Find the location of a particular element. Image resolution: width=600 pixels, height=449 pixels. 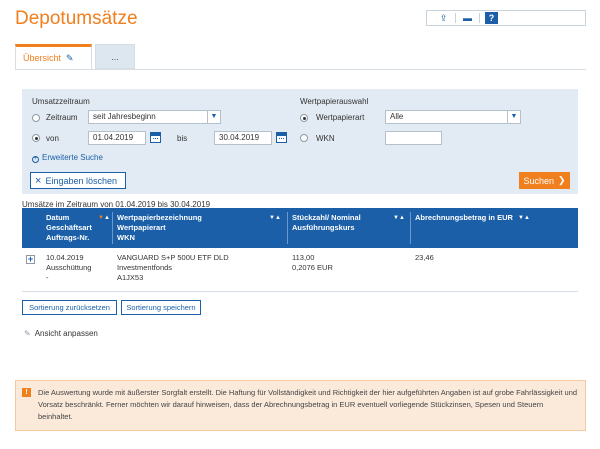

wkn-label: WKN is located at coordinates (325, 138).